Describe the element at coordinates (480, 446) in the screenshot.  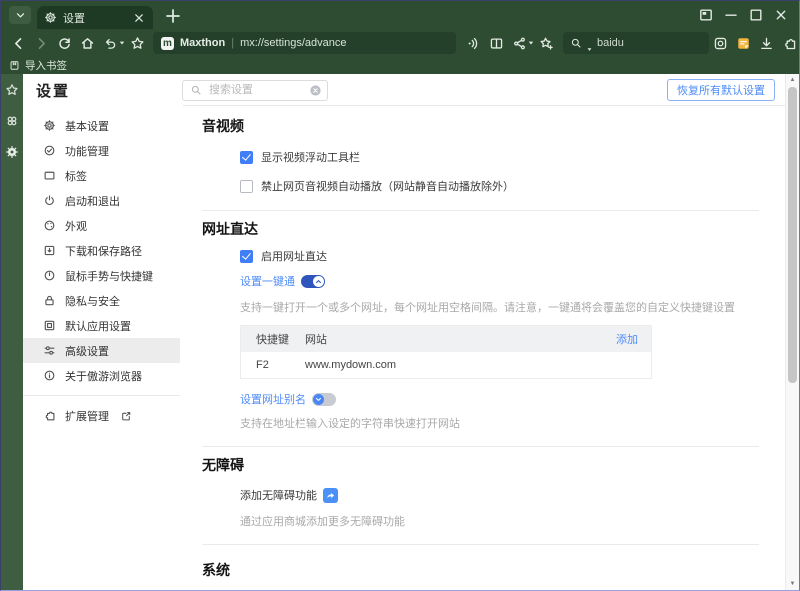
I see `section-divider` at that location.